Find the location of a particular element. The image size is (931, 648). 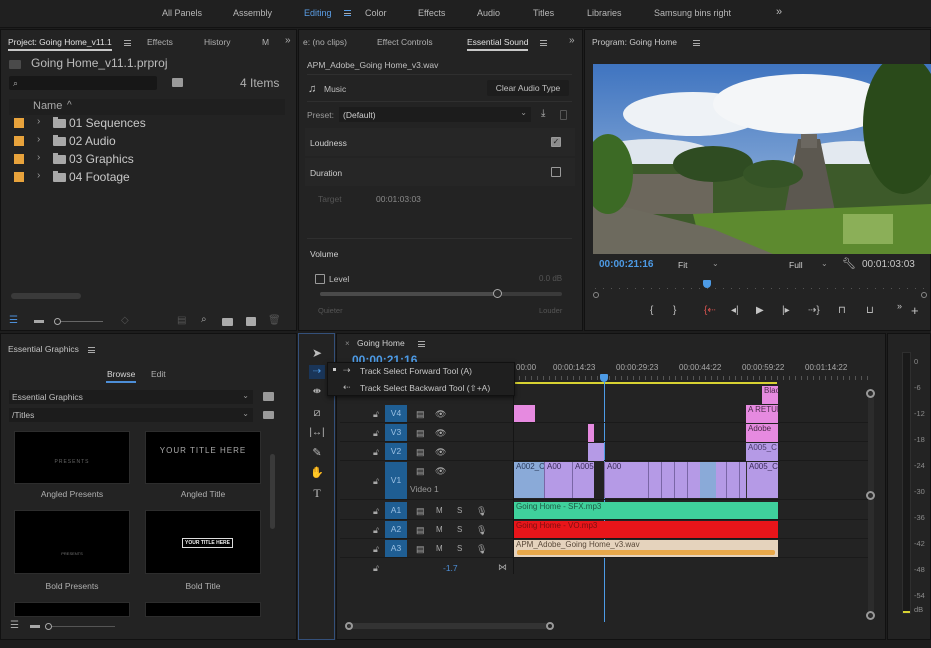

column-header-name: Name ^ is located at coordinates (147, 107).